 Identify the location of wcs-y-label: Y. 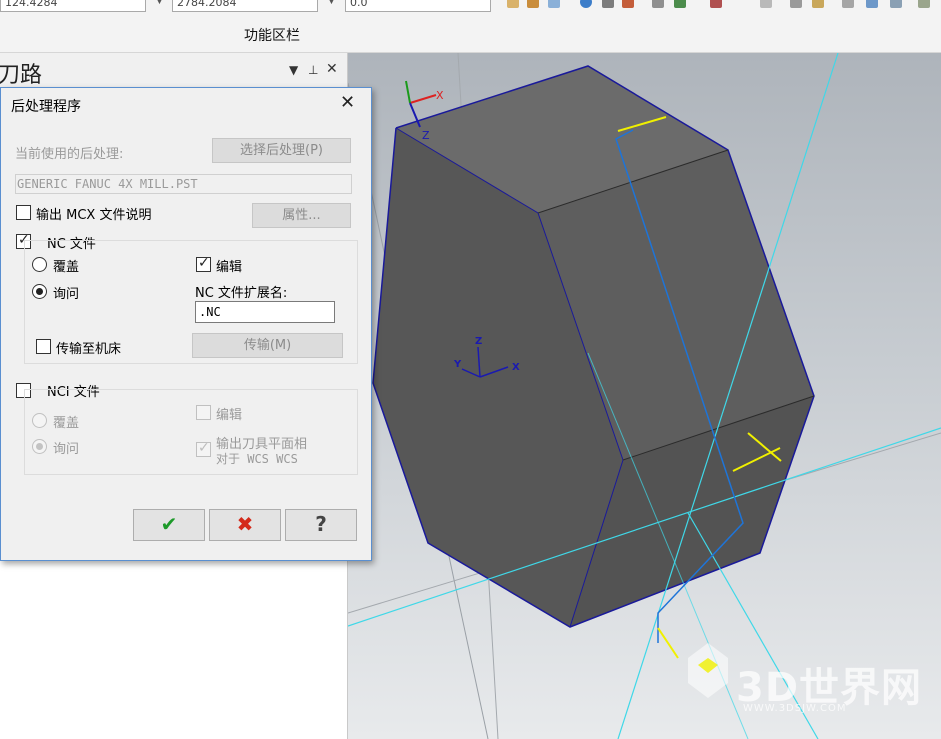
(457, 364).